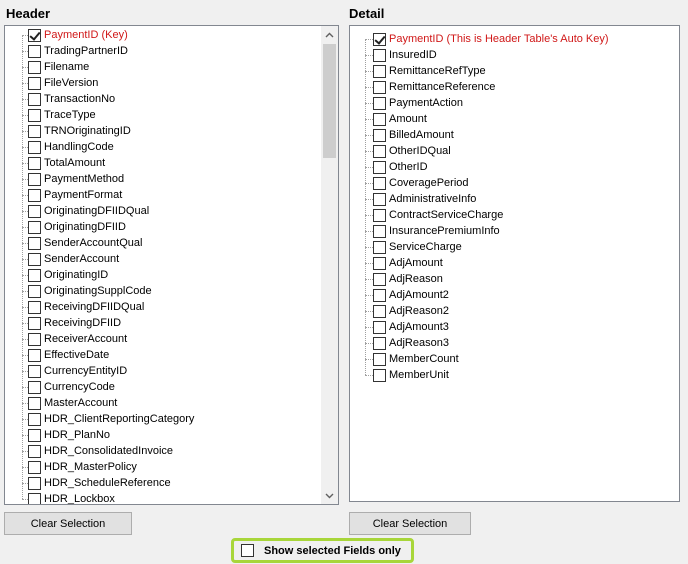 The image size is (688, 564). Describe the element at coordinates (329, 495) in the screenshot. I see `chevron-down-icon` at that location.